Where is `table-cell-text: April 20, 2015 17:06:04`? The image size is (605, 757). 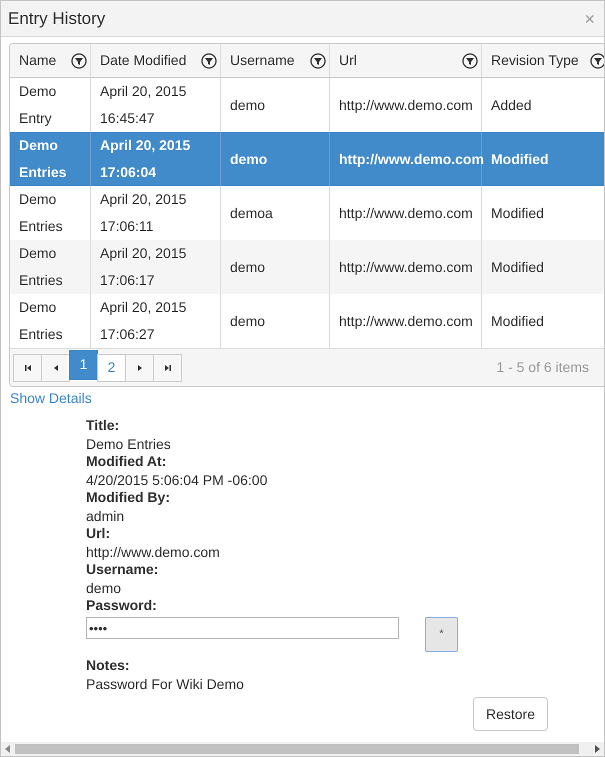 table-cell-text: April 20, 2015 17:06:04 is located at coordinates (146, 159).